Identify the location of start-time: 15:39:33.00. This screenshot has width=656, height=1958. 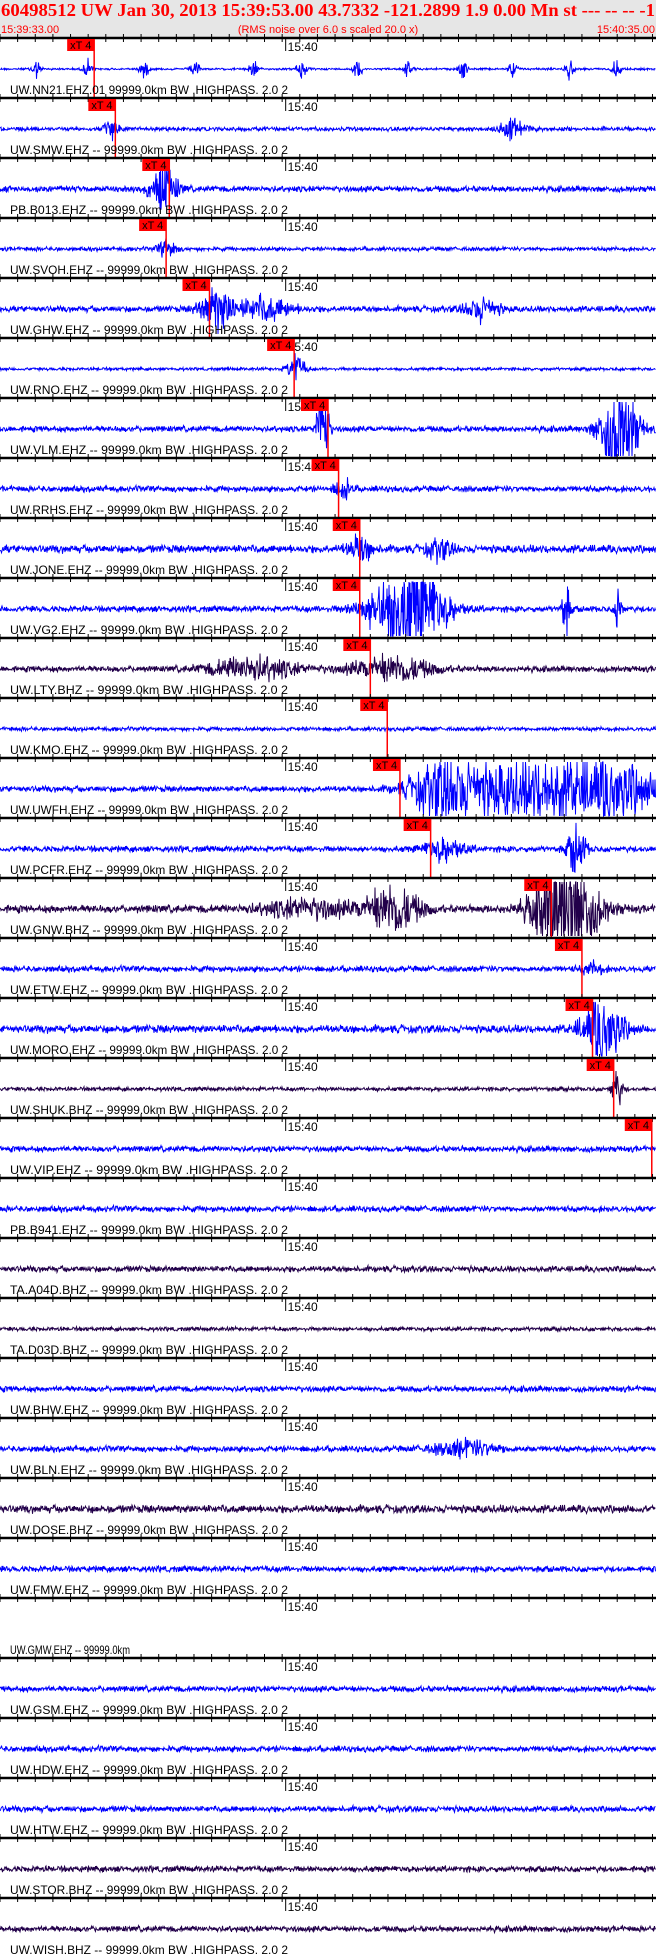
(30, 30).